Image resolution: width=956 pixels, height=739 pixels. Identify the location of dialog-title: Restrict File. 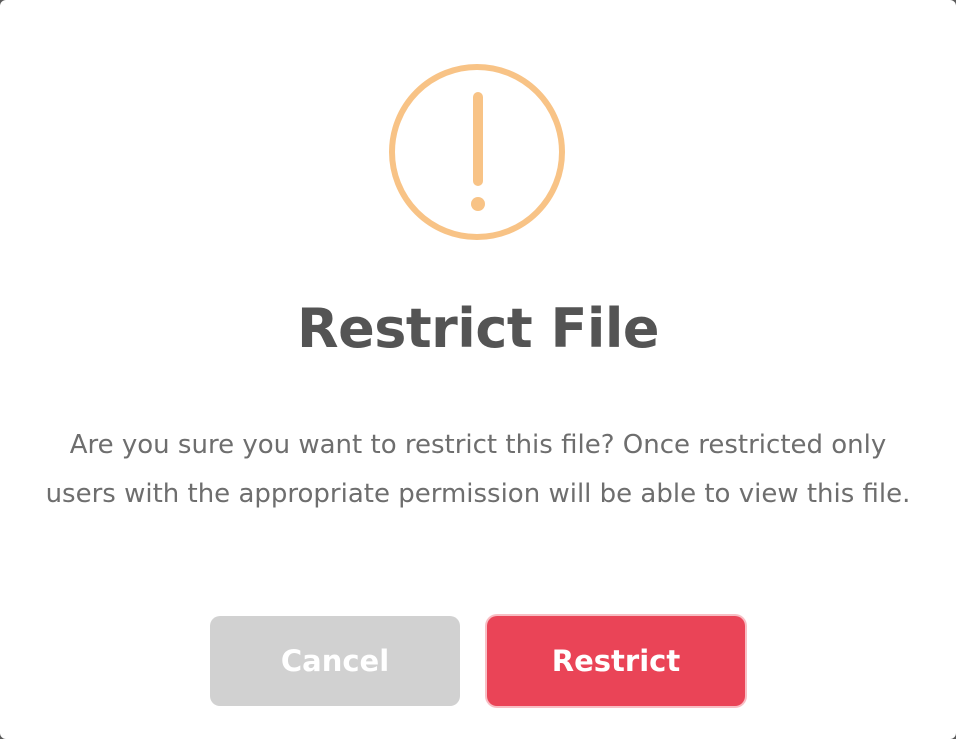
(478, 328).